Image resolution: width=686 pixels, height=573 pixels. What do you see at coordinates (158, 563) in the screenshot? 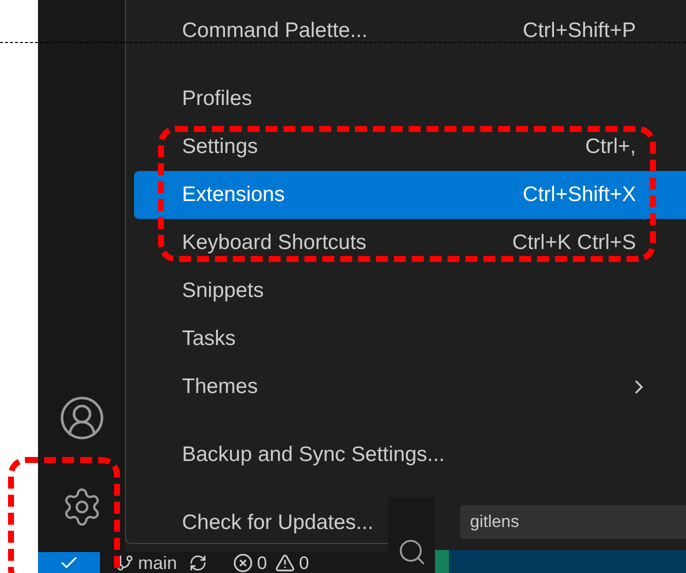
I see `branch-name: main` at bounding box center [158, 563].